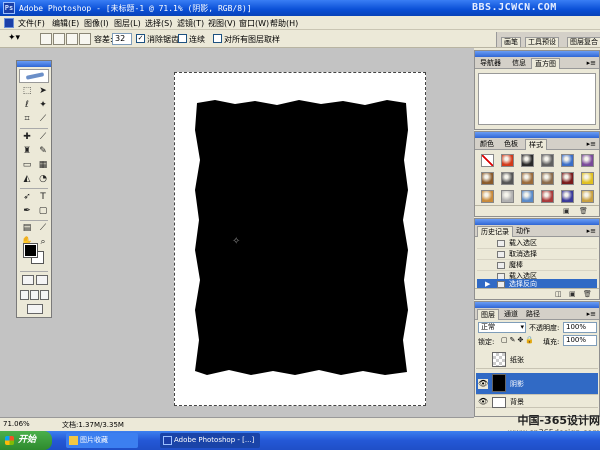  What do you see at coordinates (9, 8) in the screenshot?
I see `photoshop-icon: Ps` at bounding box center [9, 8].